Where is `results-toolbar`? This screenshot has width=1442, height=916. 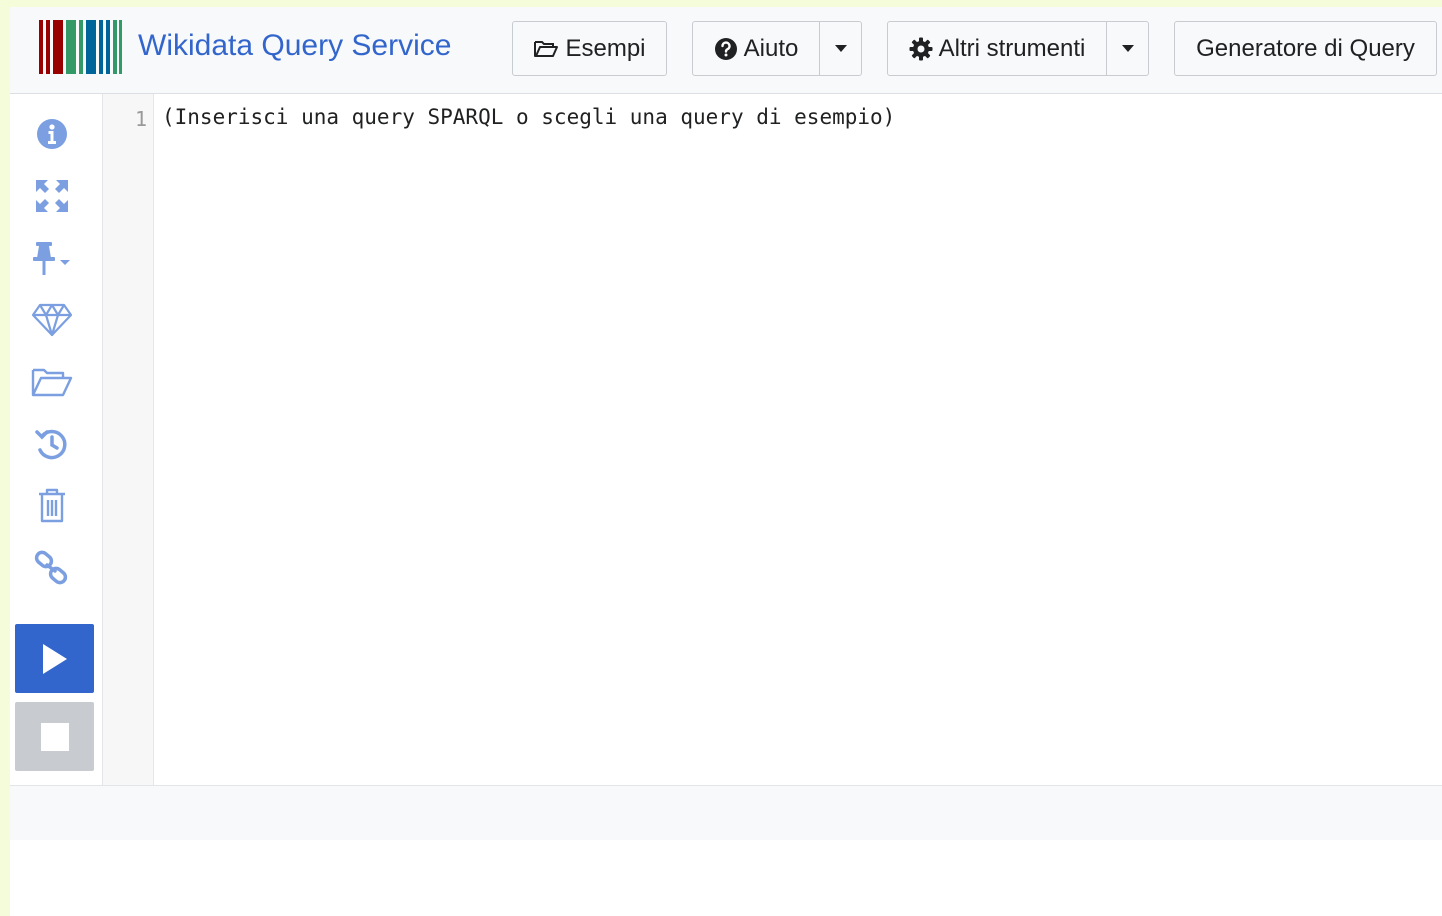 results-toolbar is located at coordinates (726, 813).